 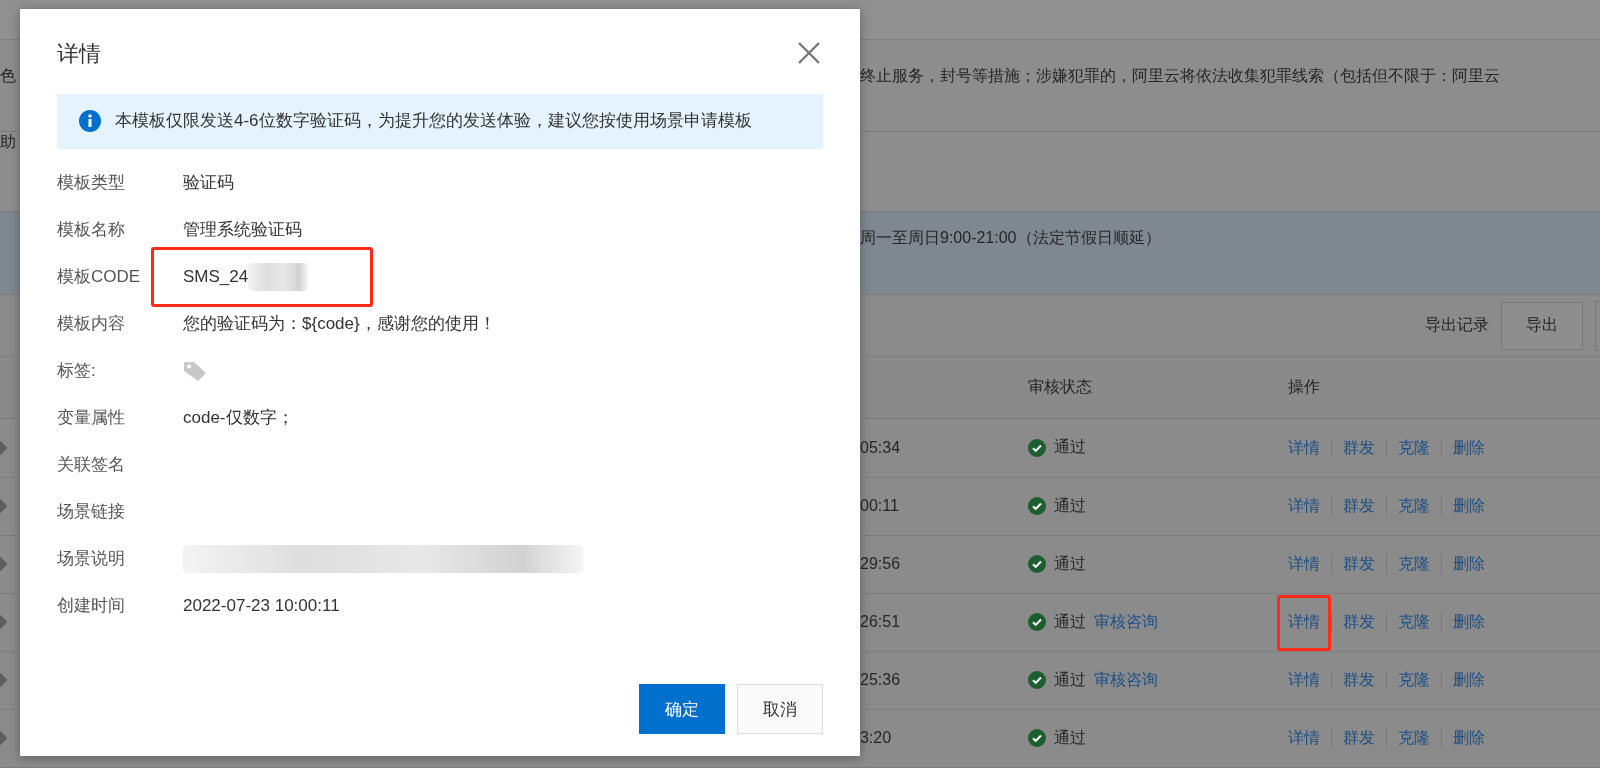 I want to click on notice-text: 终止服务，封号等措施；涉嫌犯罪的，阿里云将依法收集犯罪线索（包括但不限于：阿里云, so click(x=1180, y=76).